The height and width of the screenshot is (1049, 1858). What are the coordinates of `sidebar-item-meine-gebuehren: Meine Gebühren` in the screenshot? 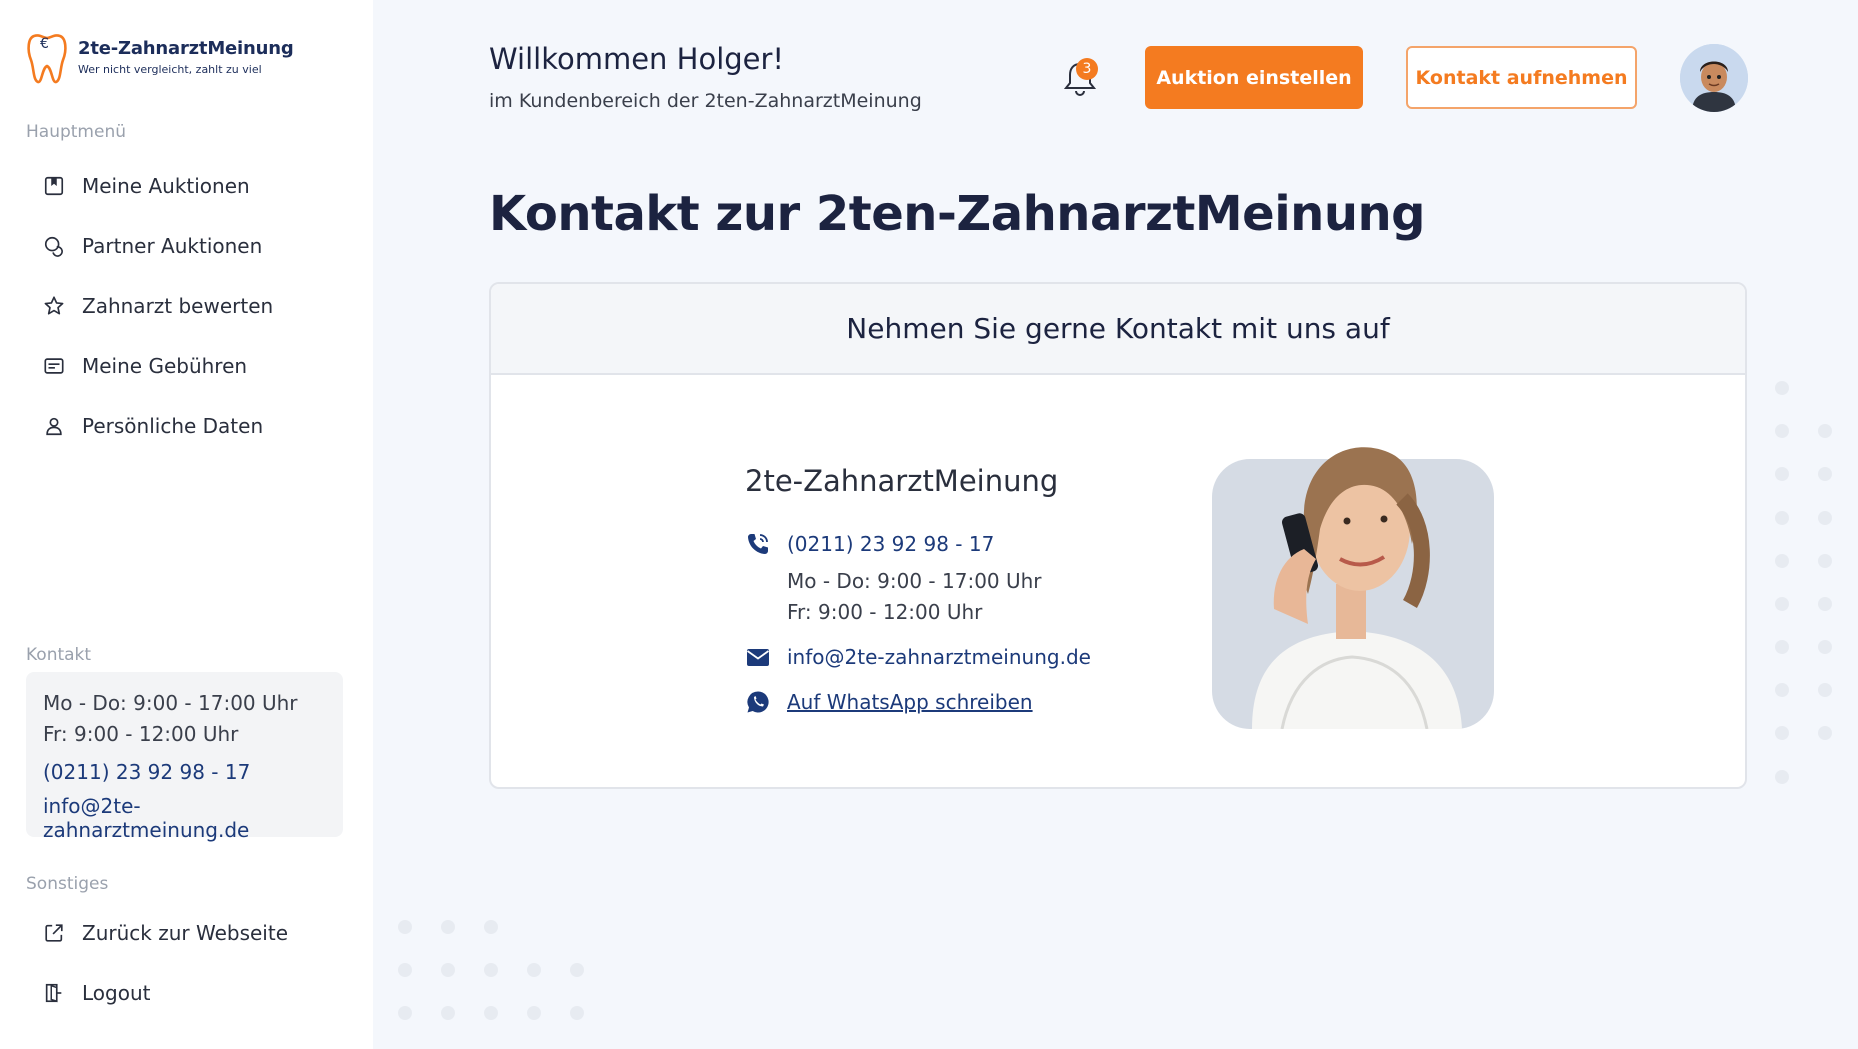 It's located at (144, 366).